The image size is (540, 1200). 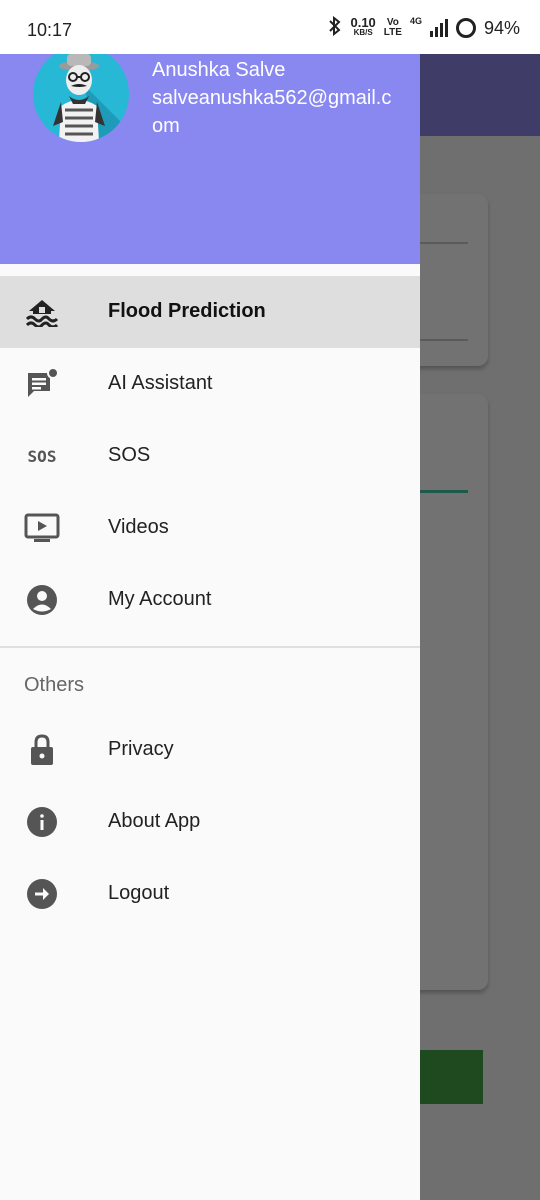 I want to click on drawer-header: Anushka Salve salveanushka562@gmail.com, so click(x=210, y=155).